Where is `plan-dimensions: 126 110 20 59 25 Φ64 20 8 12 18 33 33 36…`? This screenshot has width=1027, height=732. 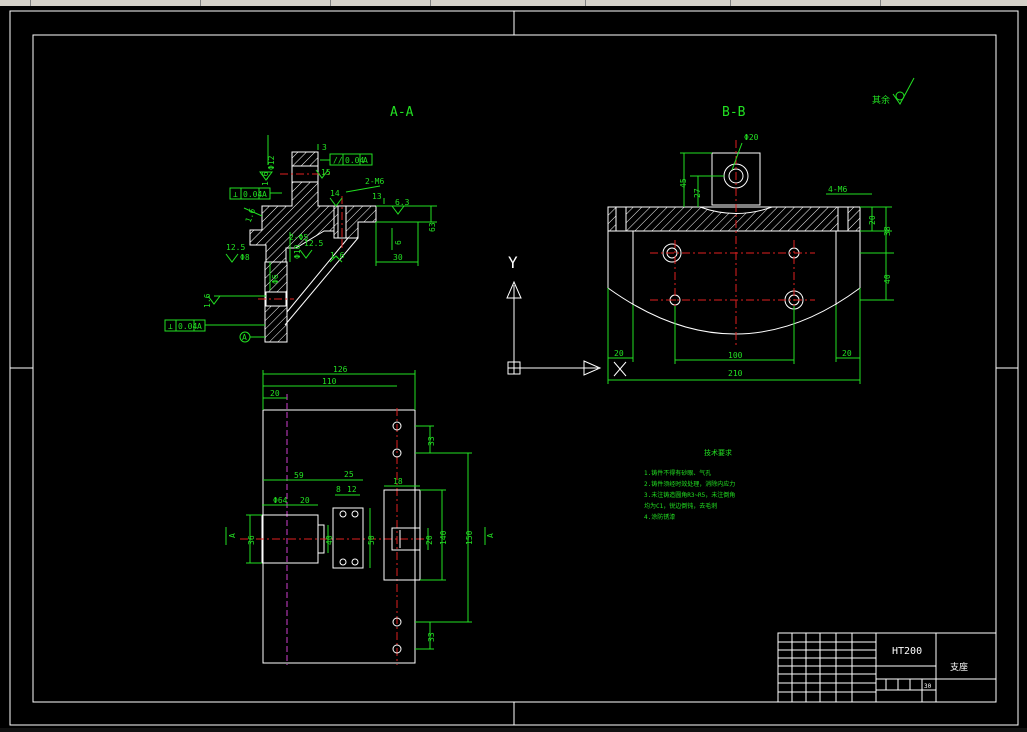
plan-dimensions: 126 110 20 59 25 Φ64 20 8 12 18 33 33 36… is located at coordinates (360, 507).